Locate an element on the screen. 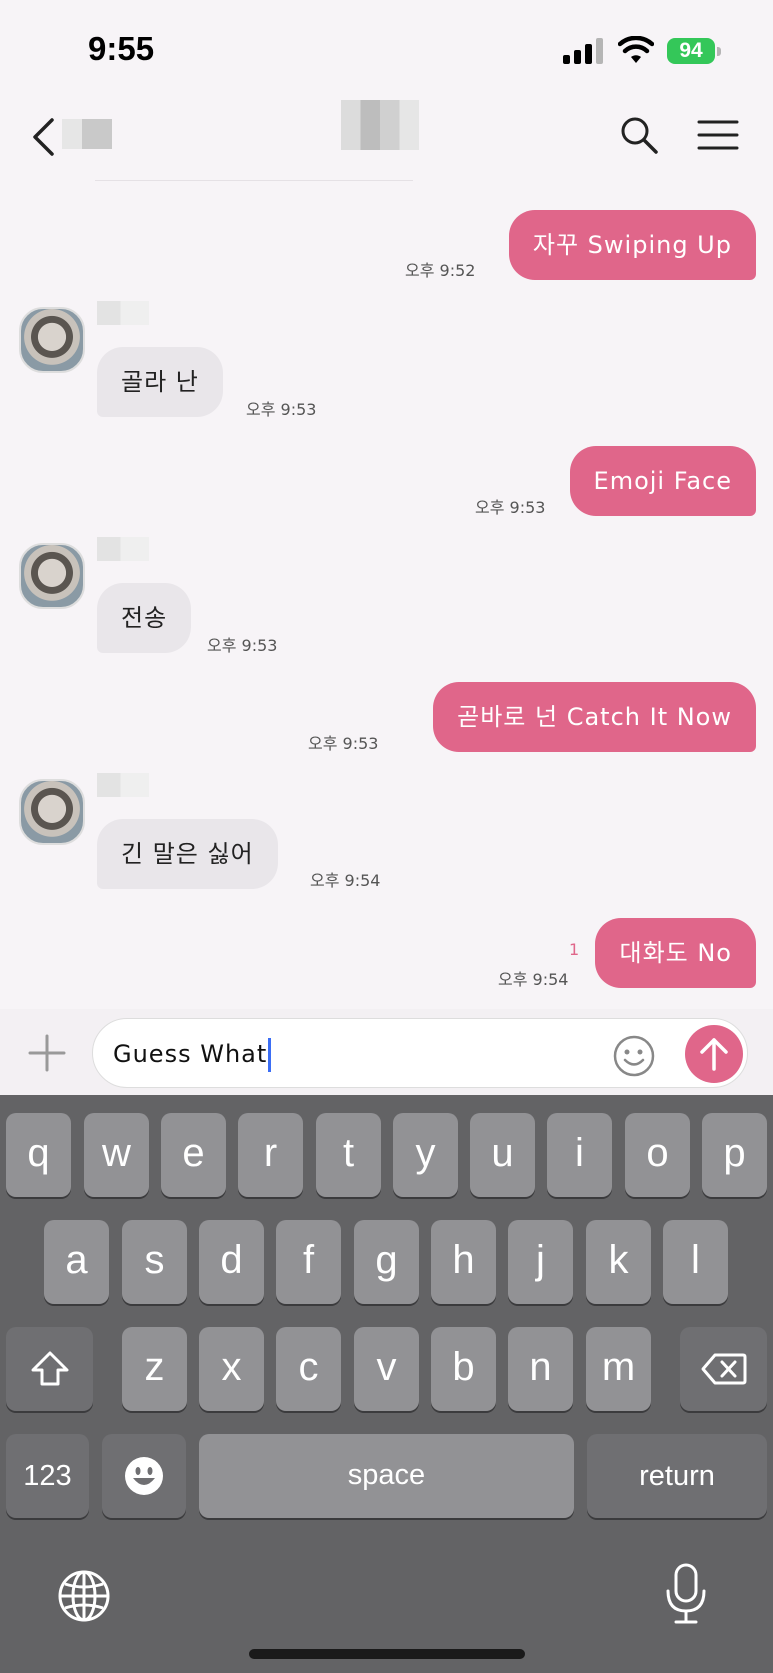 The width and height of the screenshot is (773, 1673). key-x: x is located at coordinates (231, 1369).